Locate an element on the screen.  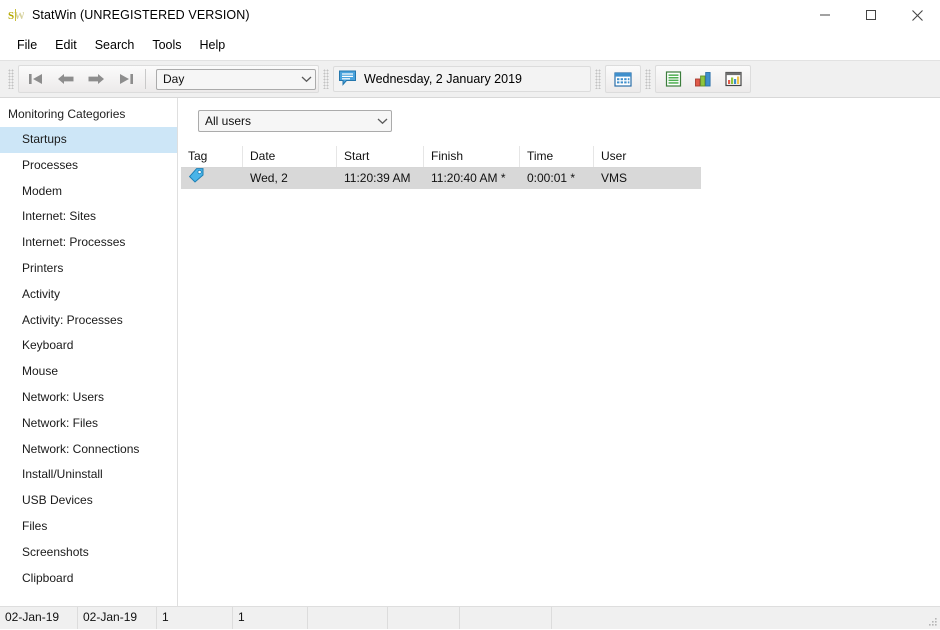
menu-item-file: File is located at coordinates (27, 45).